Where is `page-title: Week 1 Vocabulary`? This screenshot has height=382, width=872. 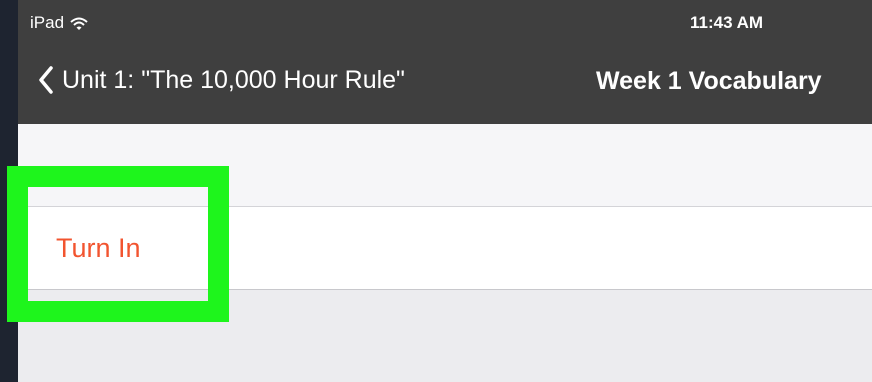 page-title: Week 1 Vocabulary is located at coordinates (709, 81).